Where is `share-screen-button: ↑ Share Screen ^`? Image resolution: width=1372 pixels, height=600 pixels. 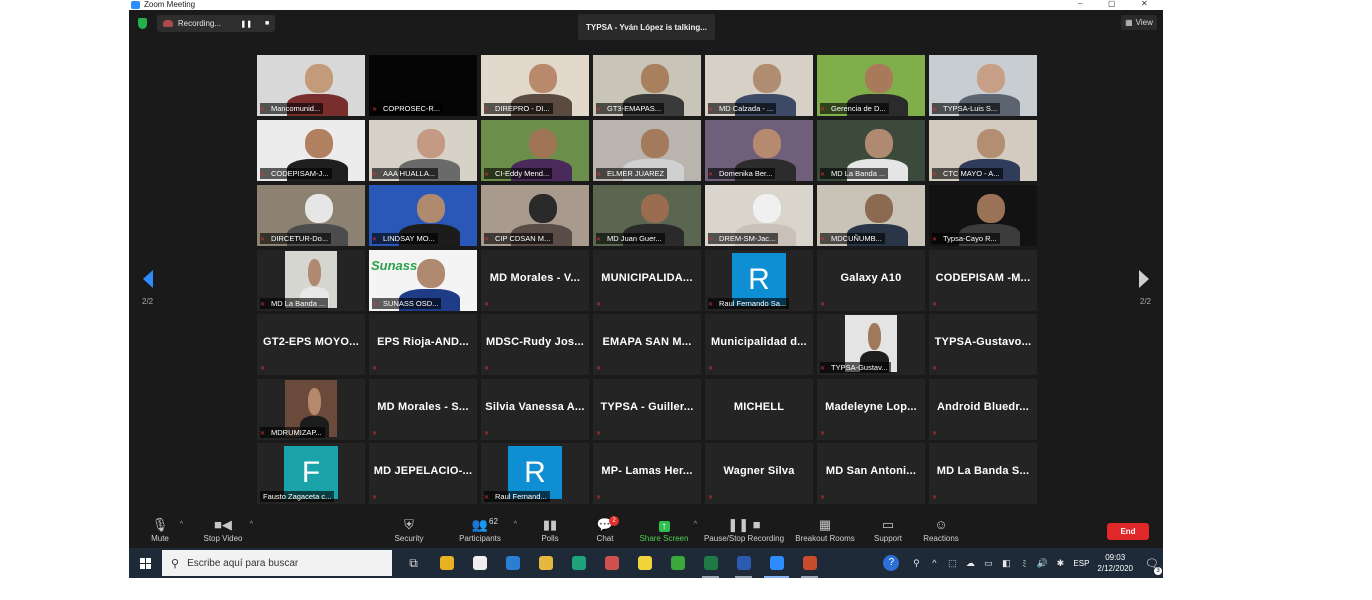 share-screen-button: ↑ Share Screen ^ is located at coordinates (668, 530).